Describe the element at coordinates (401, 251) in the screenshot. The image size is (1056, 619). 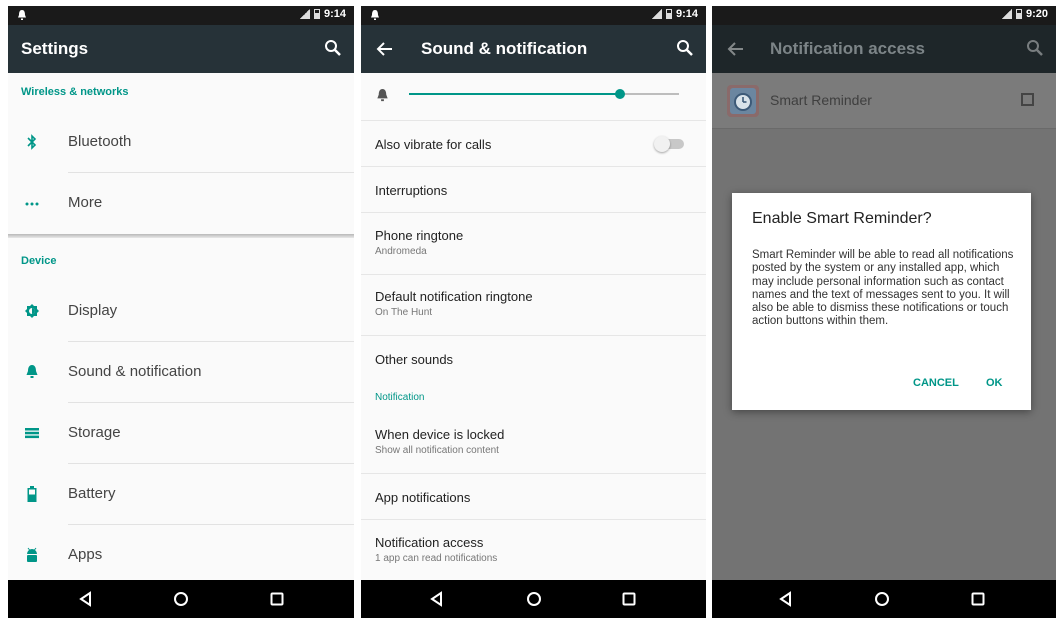
I see `setting-subtitle: Andromeda` at that location.